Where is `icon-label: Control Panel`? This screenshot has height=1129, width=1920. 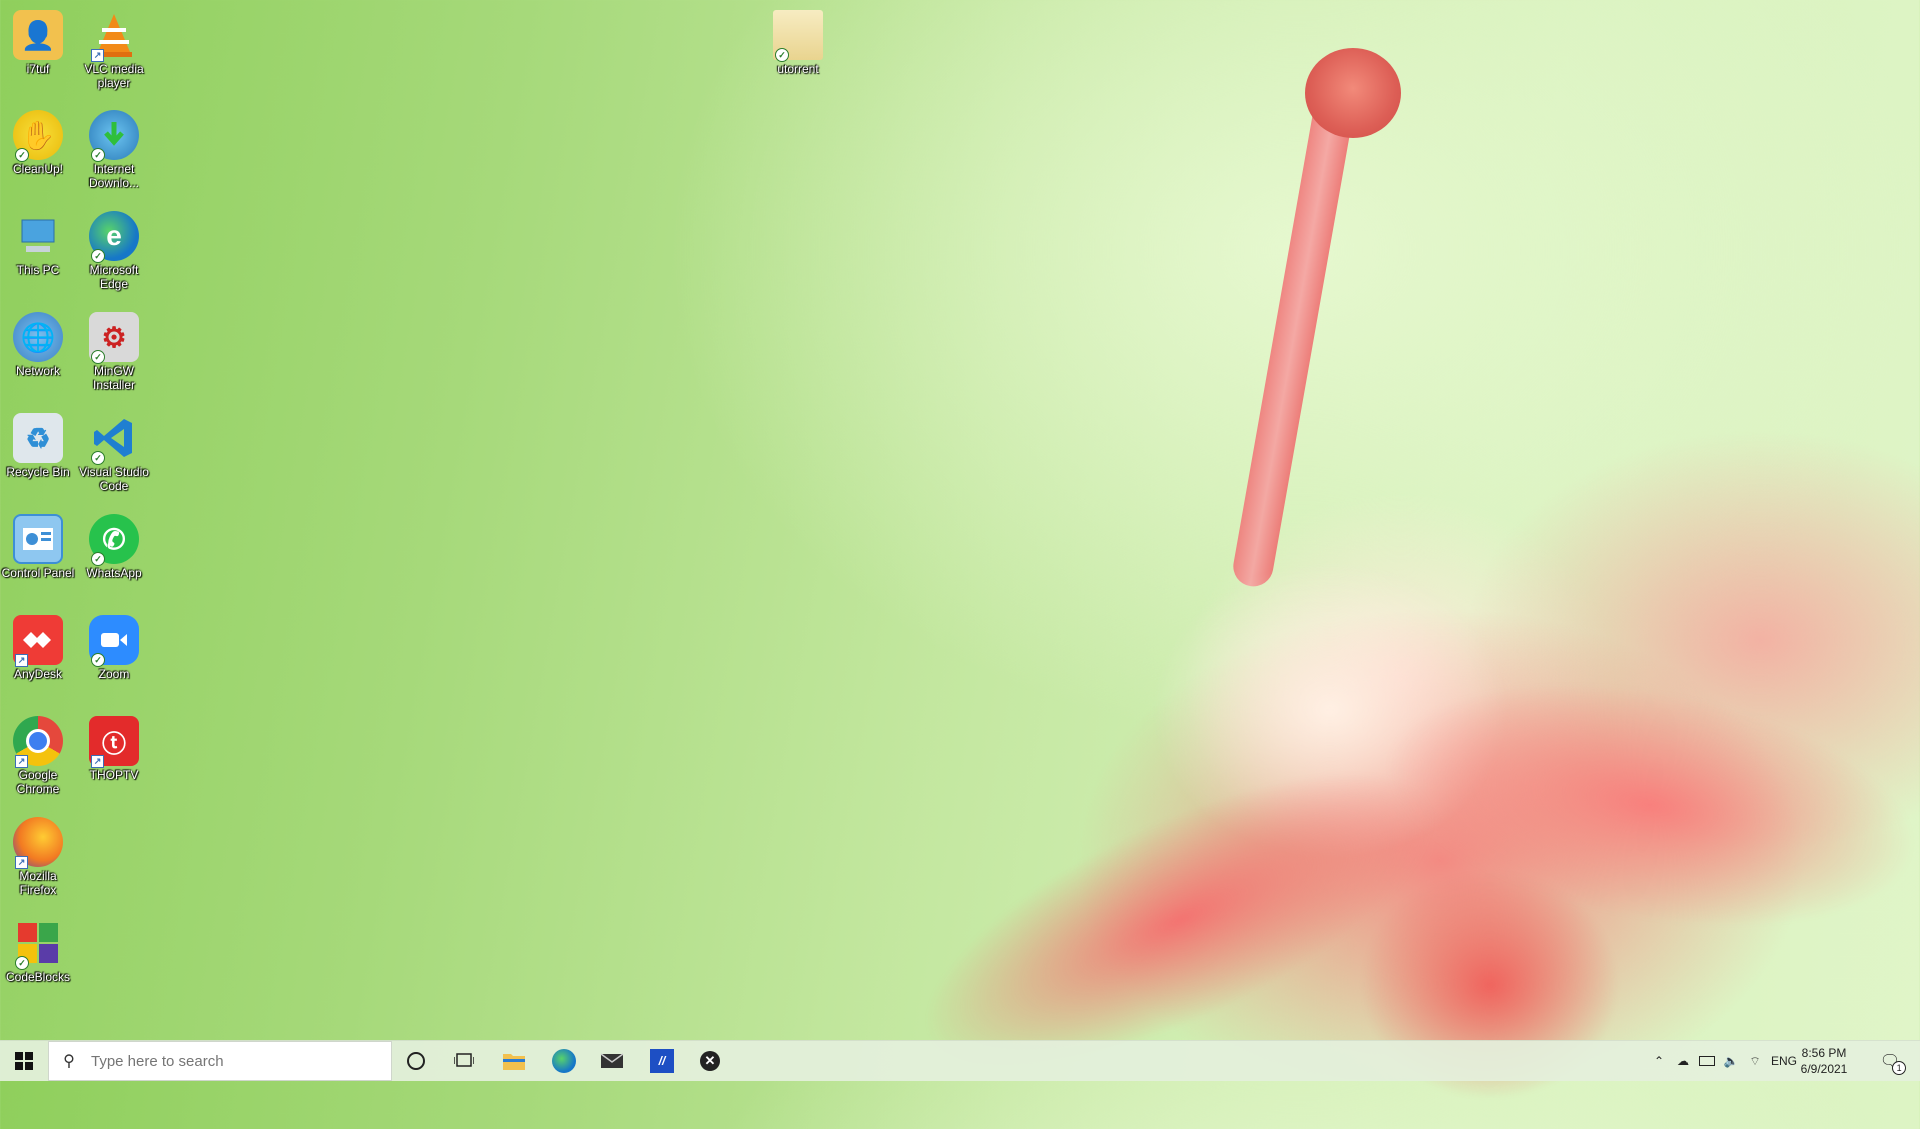
icon-label: Control Panel is located at coordinates (38, 573).